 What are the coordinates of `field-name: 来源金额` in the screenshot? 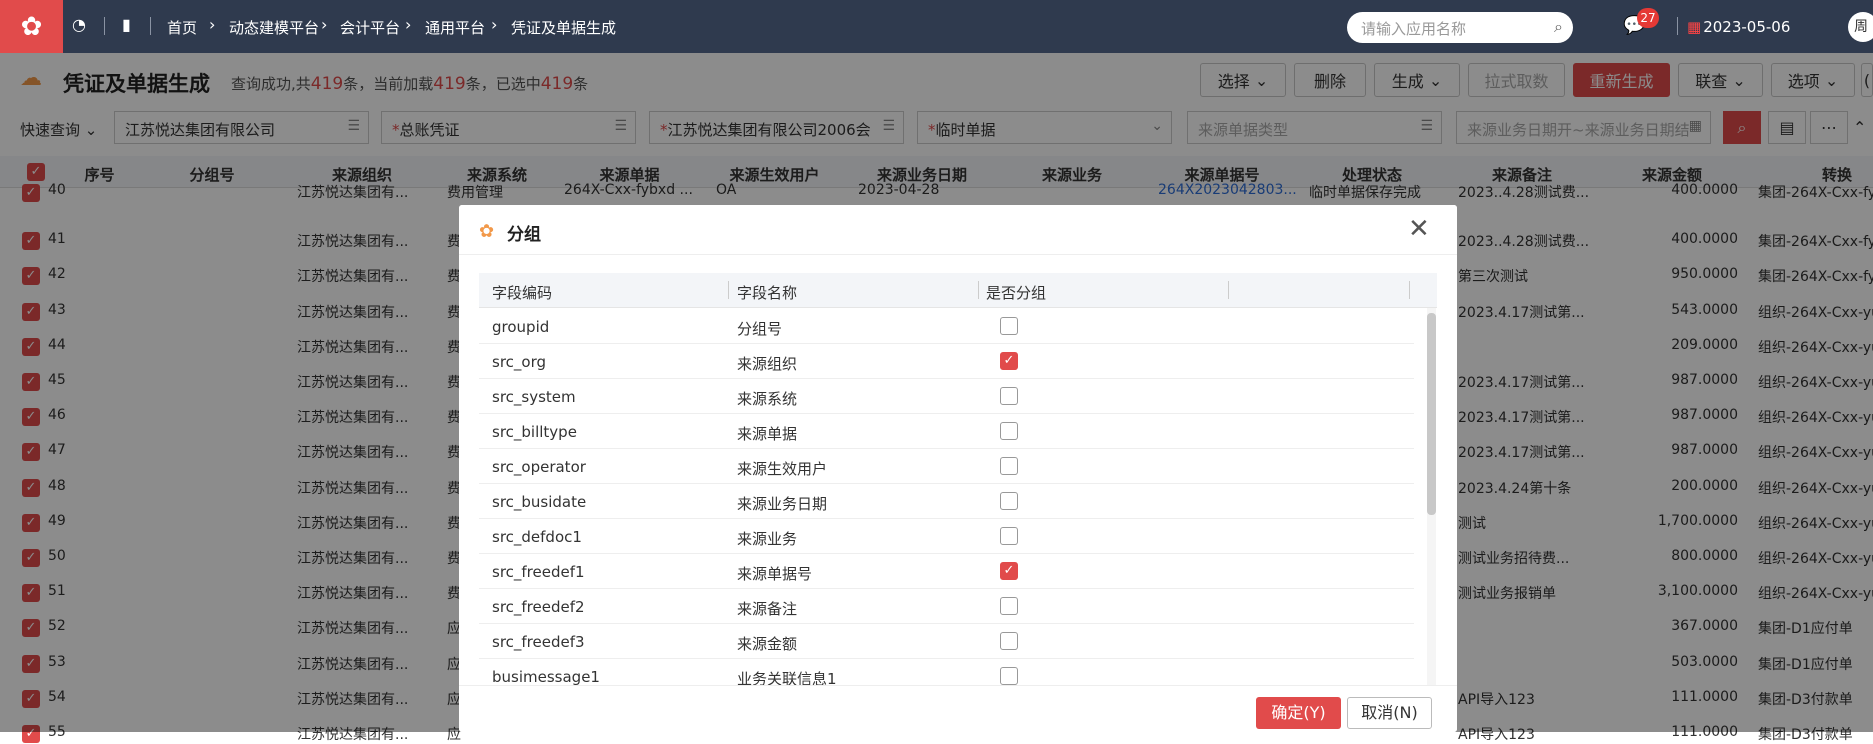 It's located at (767, 644).